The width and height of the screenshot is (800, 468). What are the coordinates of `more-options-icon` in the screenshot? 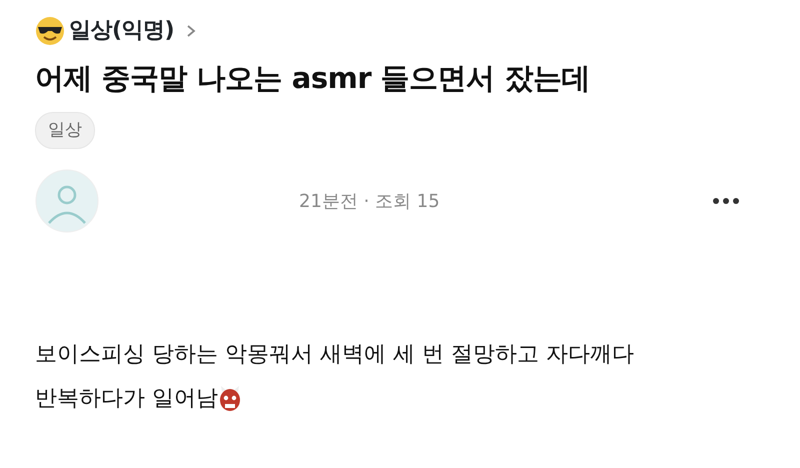 It's located at (726, 201).